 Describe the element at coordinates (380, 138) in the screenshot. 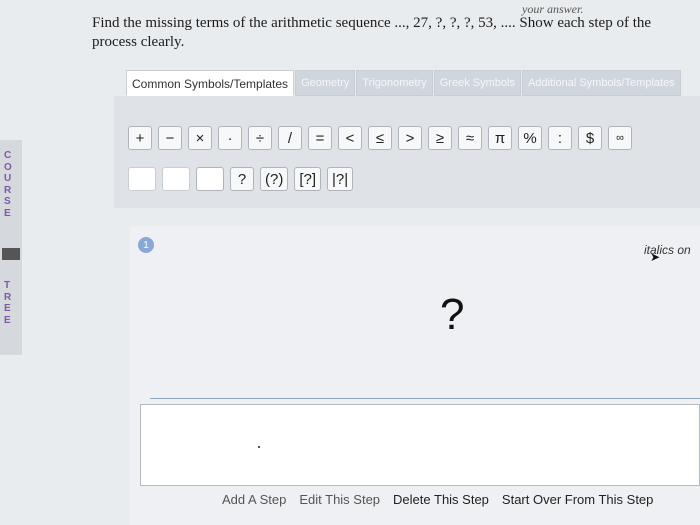

I see `less-equal-button: ≤` at that location.